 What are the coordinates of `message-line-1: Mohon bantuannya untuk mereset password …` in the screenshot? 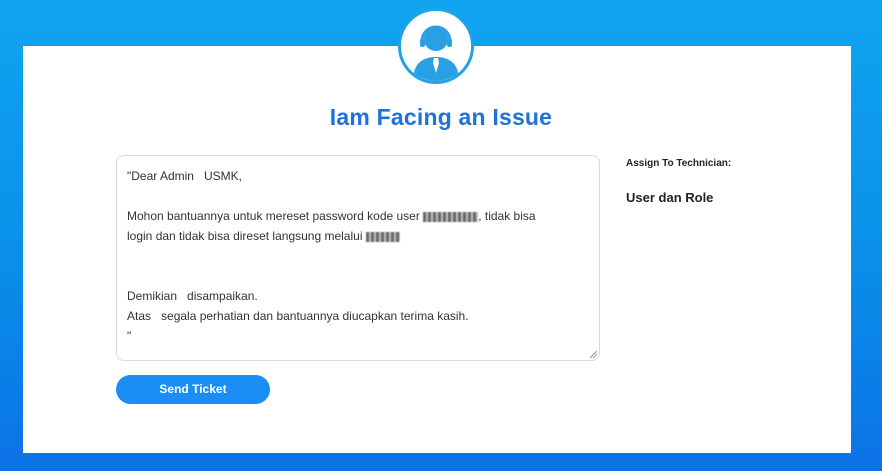 It's located at (273, 216).